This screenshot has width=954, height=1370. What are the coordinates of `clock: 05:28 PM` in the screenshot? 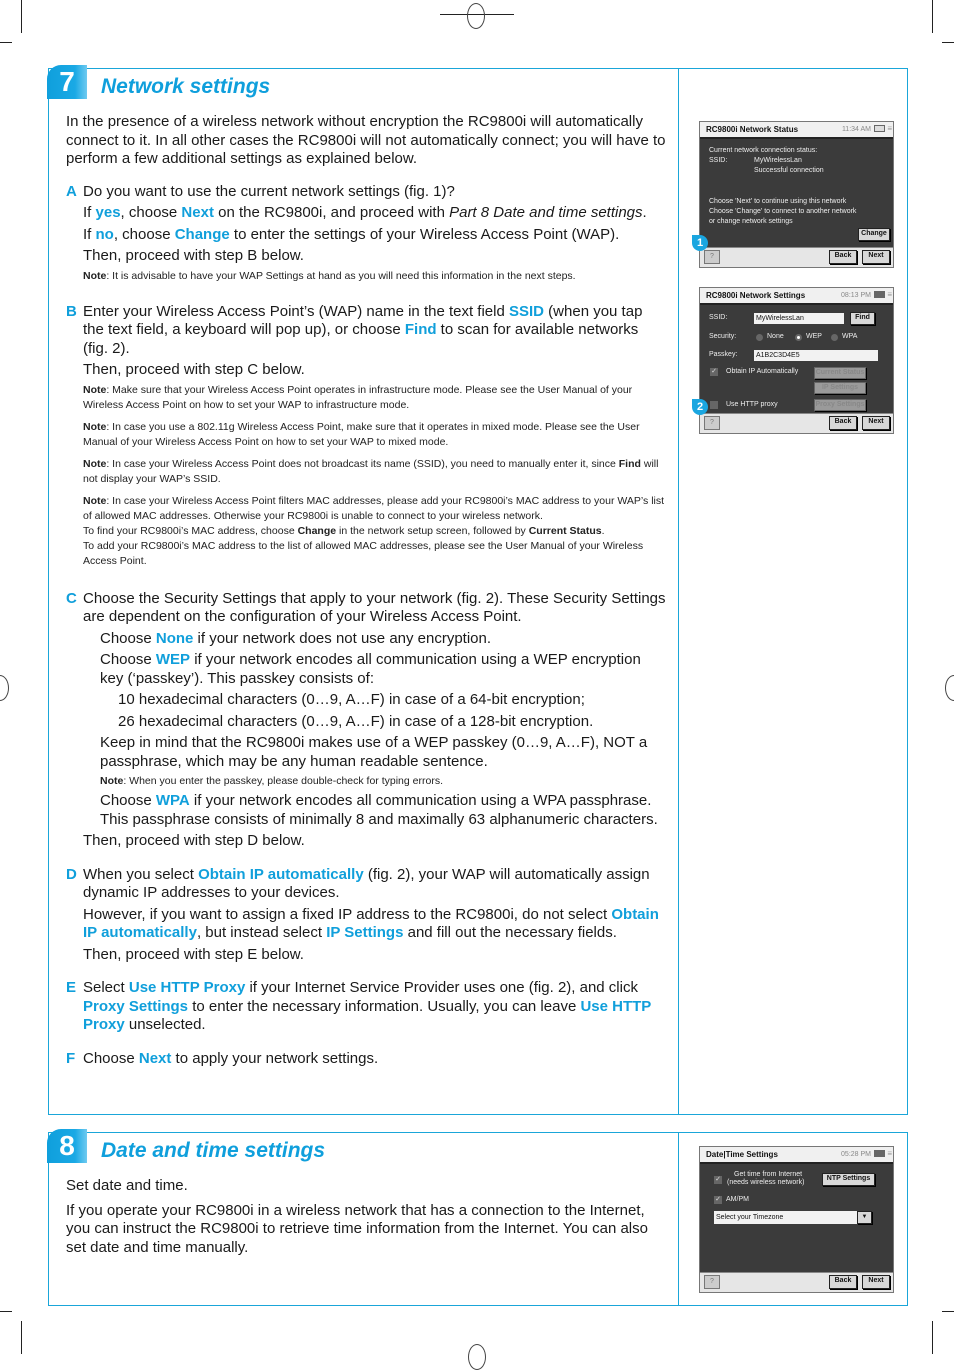 It's located at (856, 1154).